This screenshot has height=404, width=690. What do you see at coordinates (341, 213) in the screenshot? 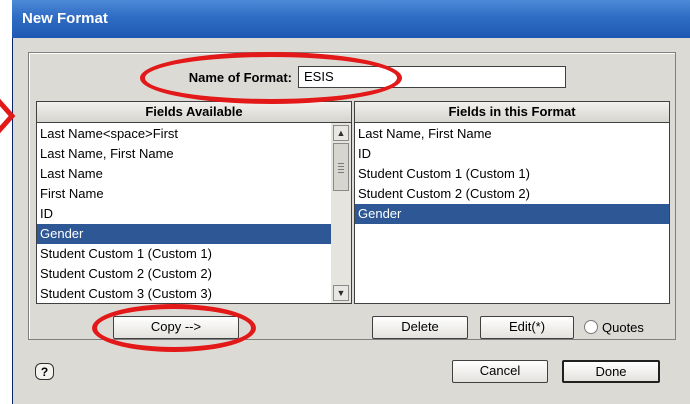
I see `fields-available-scrollbar: ▲ ▼` at bounding box center [341, 213].